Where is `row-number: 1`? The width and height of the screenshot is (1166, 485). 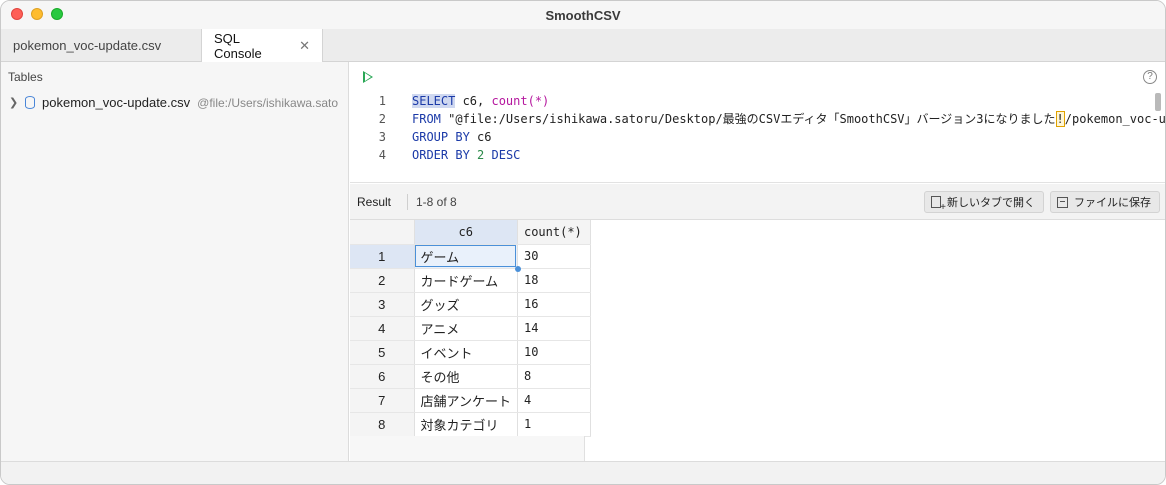 row-number: 1 is located at coordinates (382, 256).